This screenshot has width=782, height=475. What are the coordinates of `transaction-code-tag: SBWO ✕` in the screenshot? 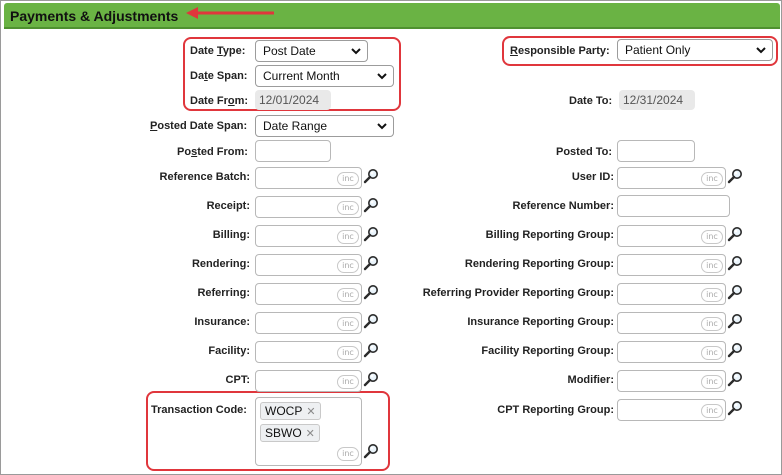 It's located at (290, 433).